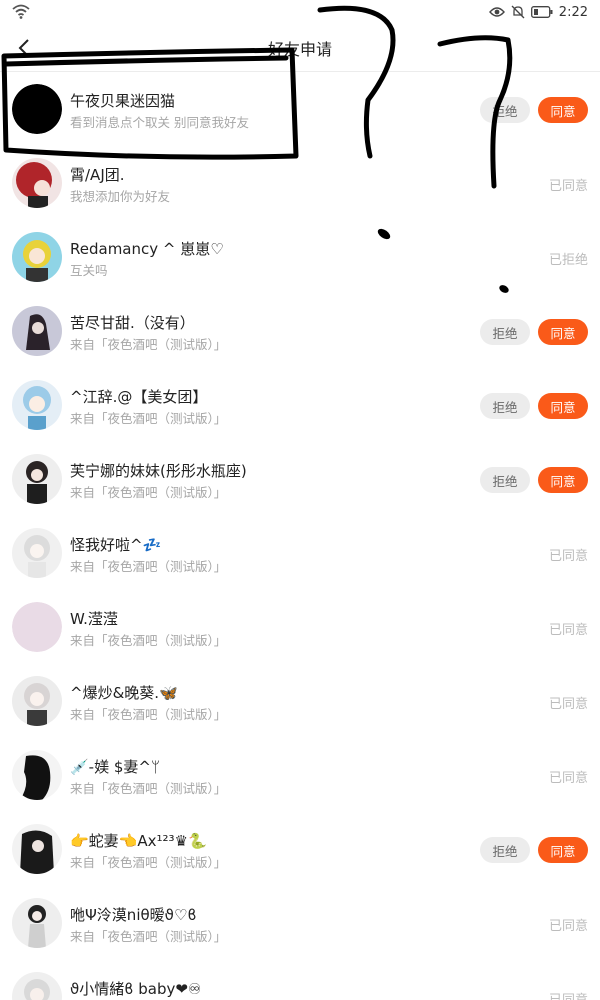 The image size is (600, 1000). Describe the element at coordinates (124, 693) in the screenshot. I see `user-name: ^爆炒&晚葵.🦋` at that location.